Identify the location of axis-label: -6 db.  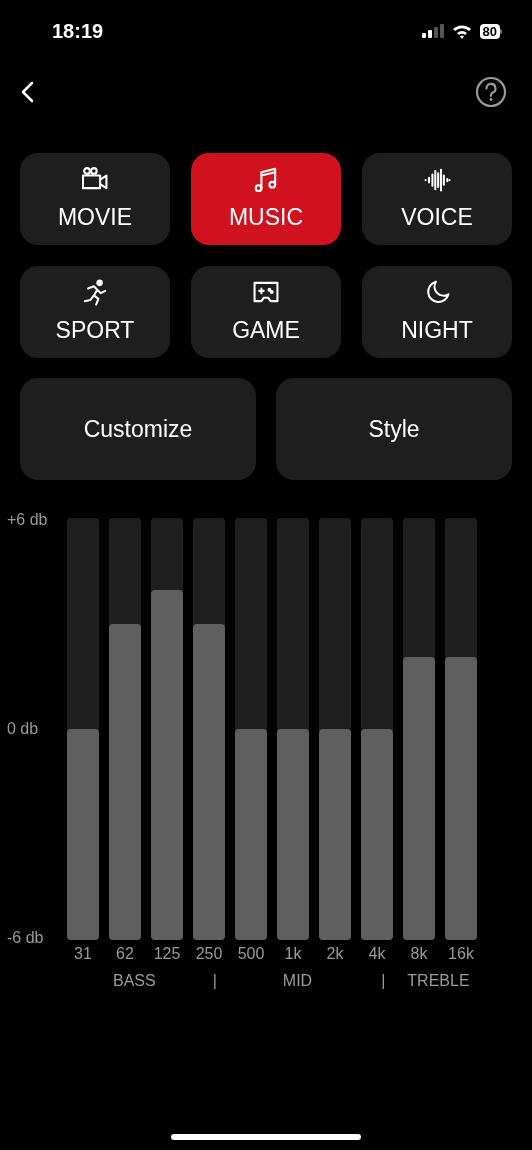
(25, 938).